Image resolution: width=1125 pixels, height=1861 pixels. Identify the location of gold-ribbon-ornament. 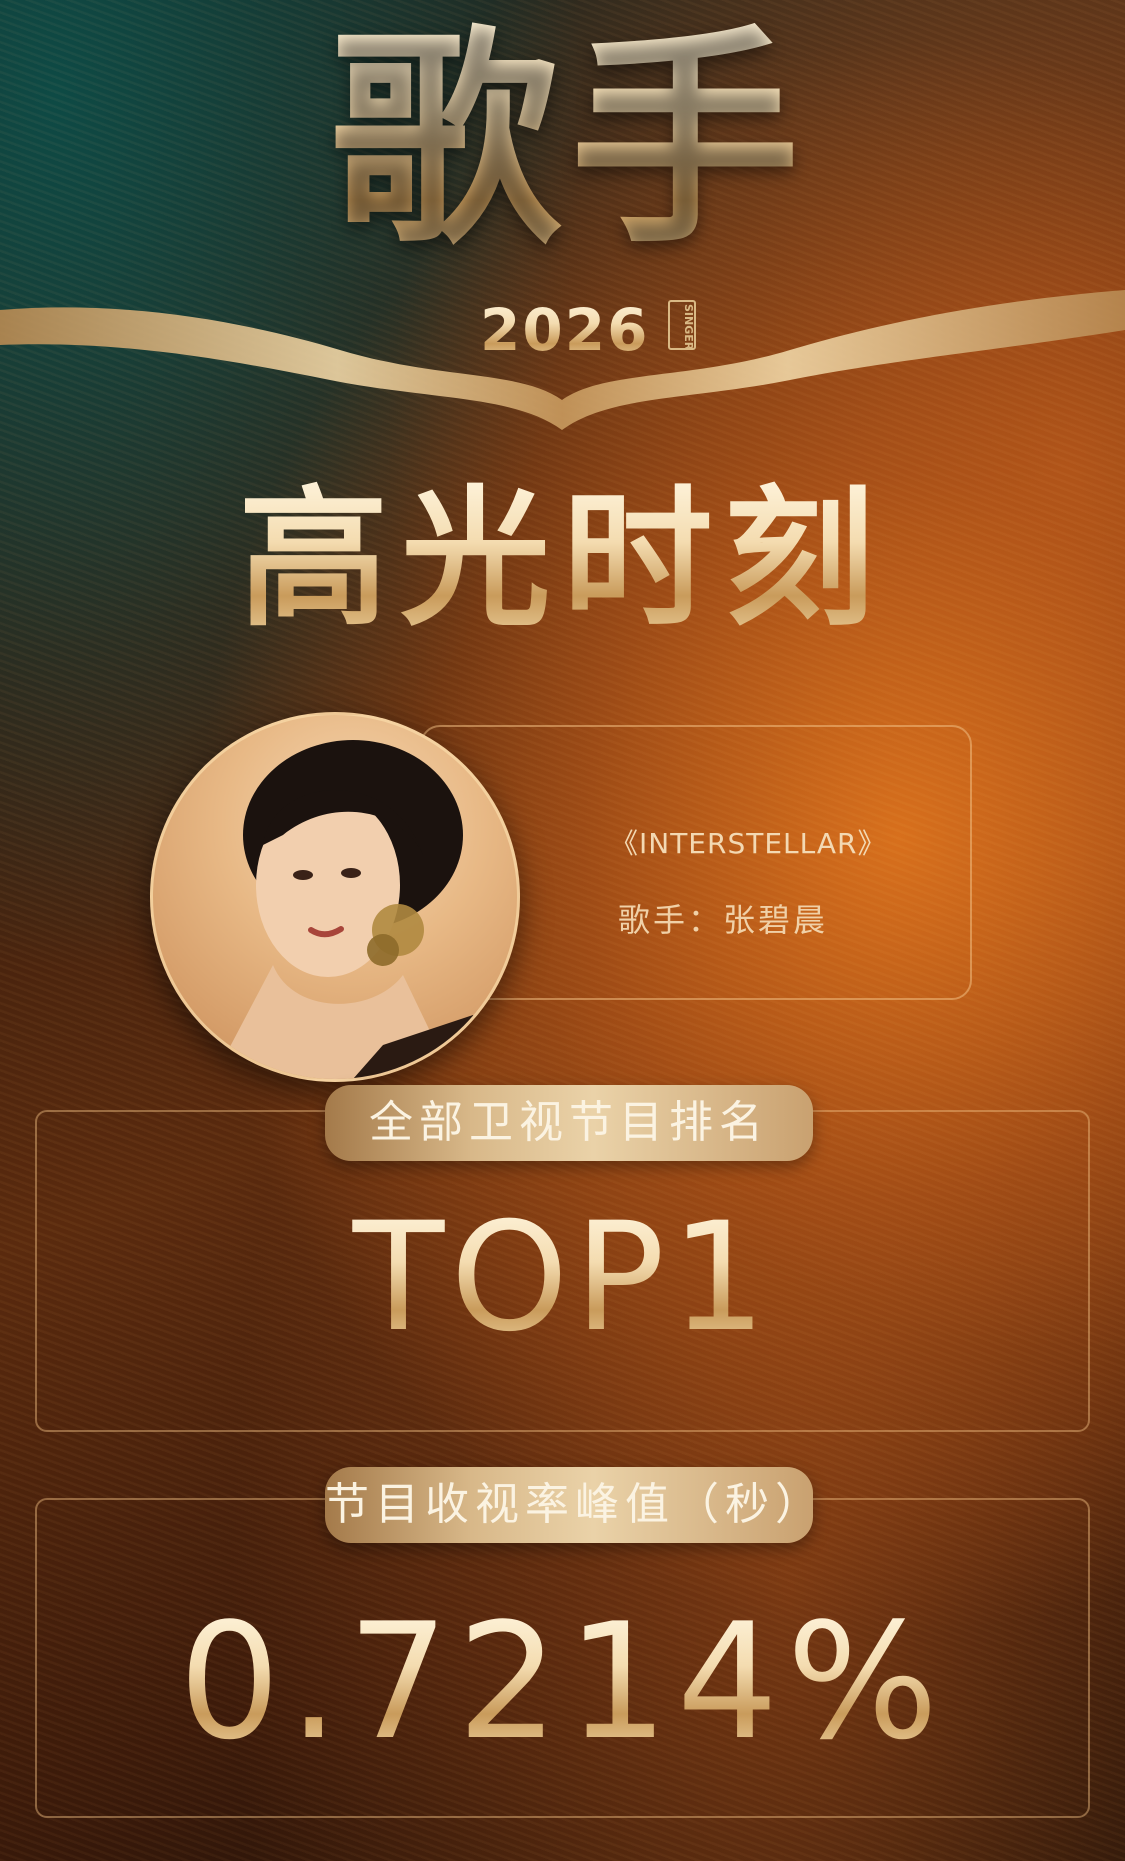
(562, 360).